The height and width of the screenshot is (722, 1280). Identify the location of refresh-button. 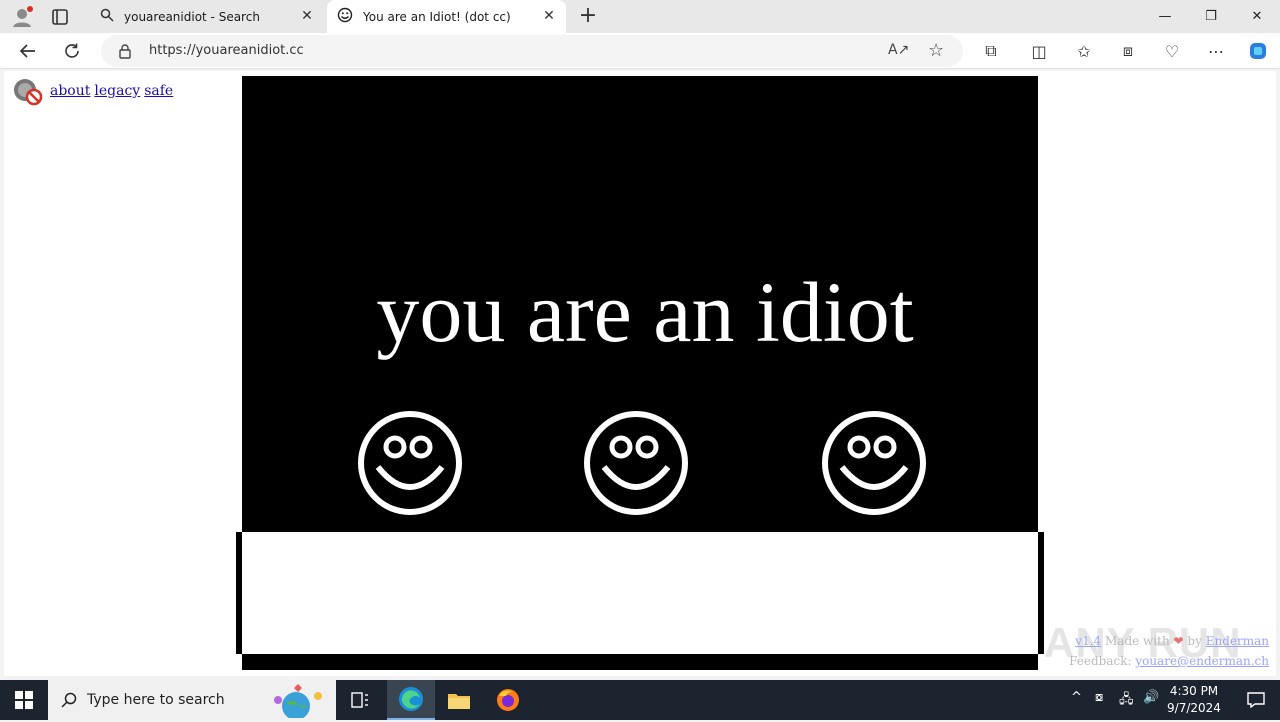
(72, 51).